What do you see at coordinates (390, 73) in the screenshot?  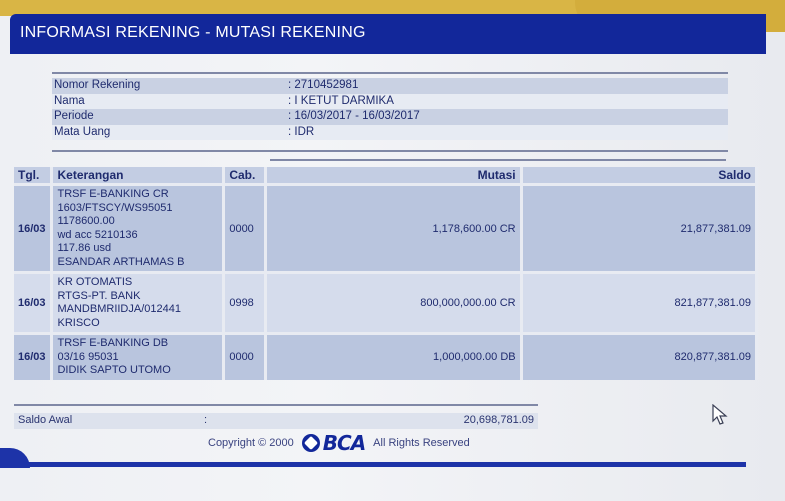 I see `divider-top` at bounding box center [390, 73].